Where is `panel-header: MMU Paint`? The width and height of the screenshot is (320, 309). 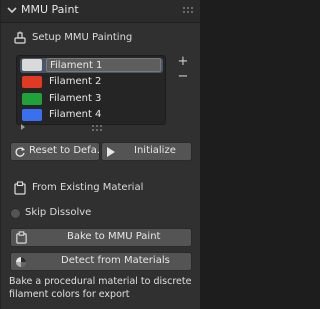 panel-header: MMU Paint is located at coordinates (100, 11).